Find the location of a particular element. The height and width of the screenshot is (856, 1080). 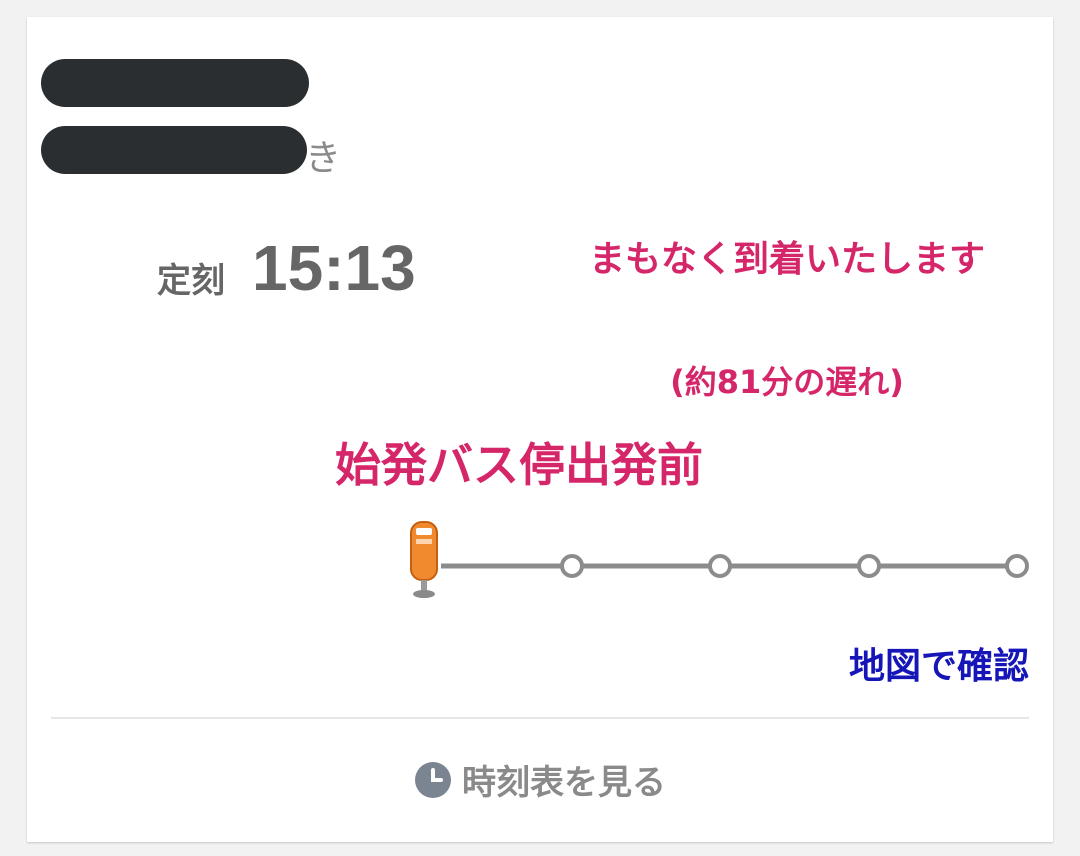

arrival-message: まもなく到着いたします is located at coordinates (786, 259).